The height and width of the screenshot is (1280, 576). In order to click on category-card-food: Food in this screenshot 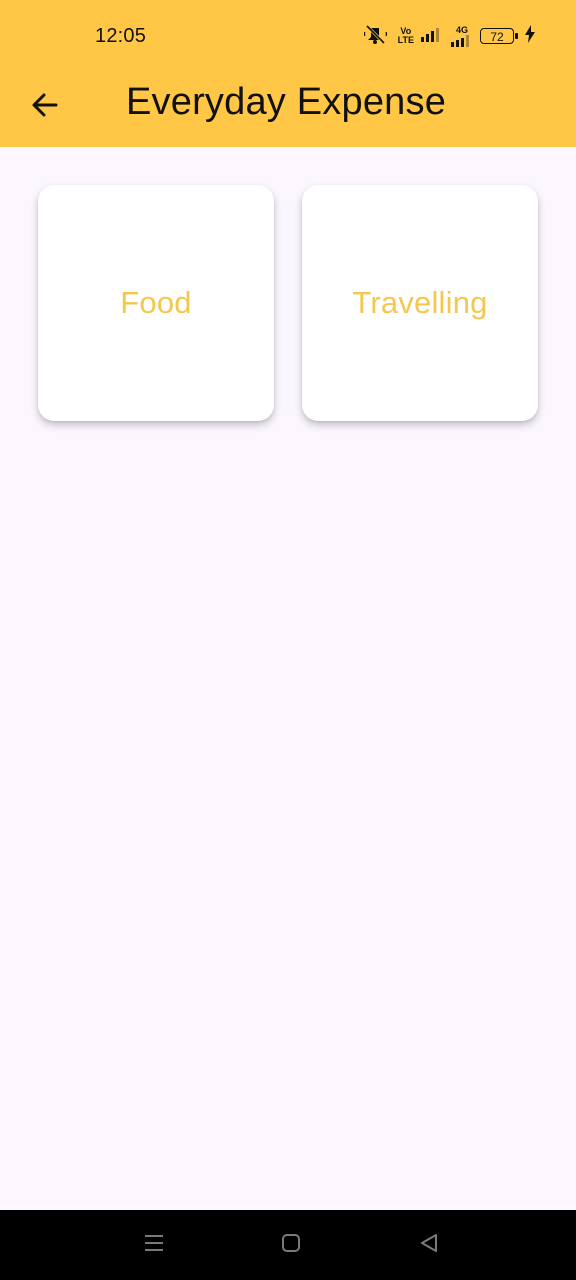, I will do `click(156, 303)`.